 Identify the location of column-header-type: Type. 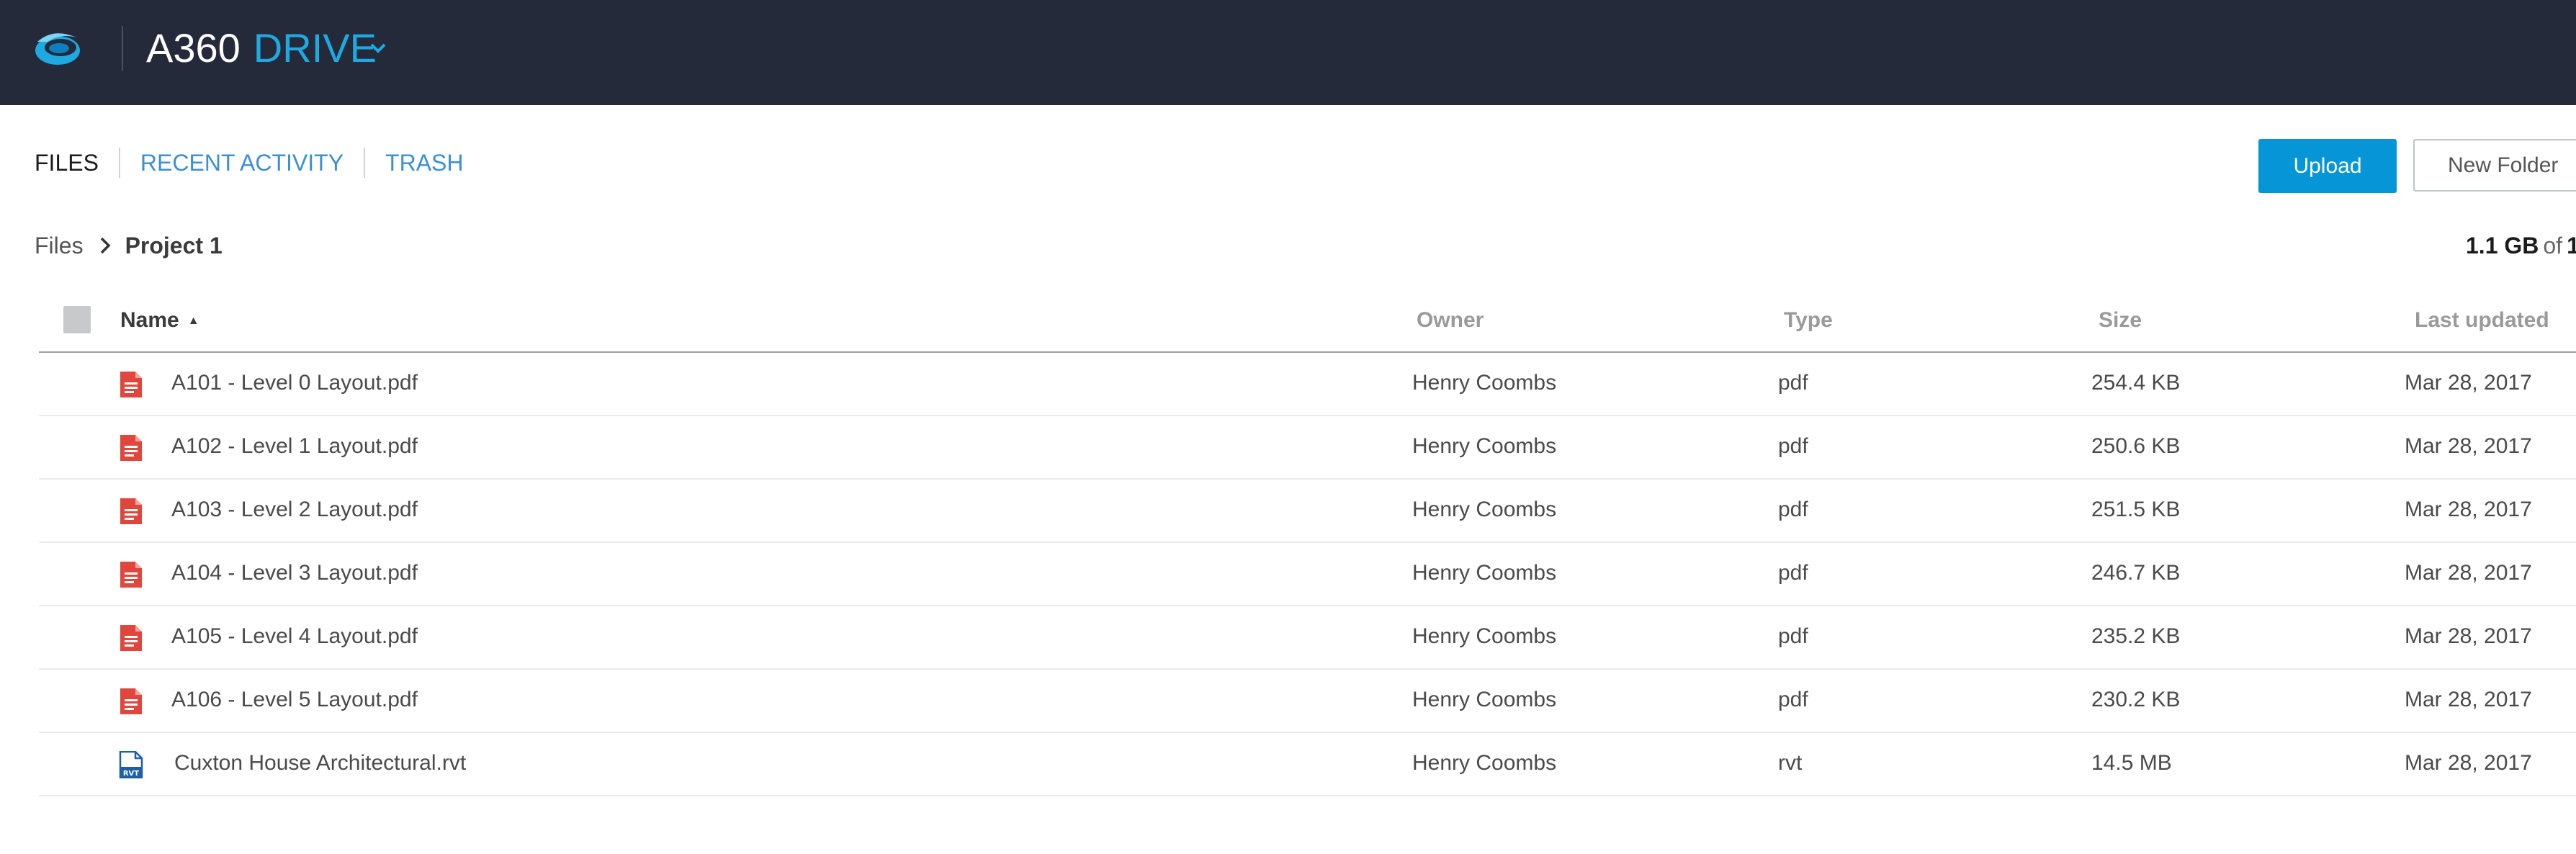
(1808, 320).